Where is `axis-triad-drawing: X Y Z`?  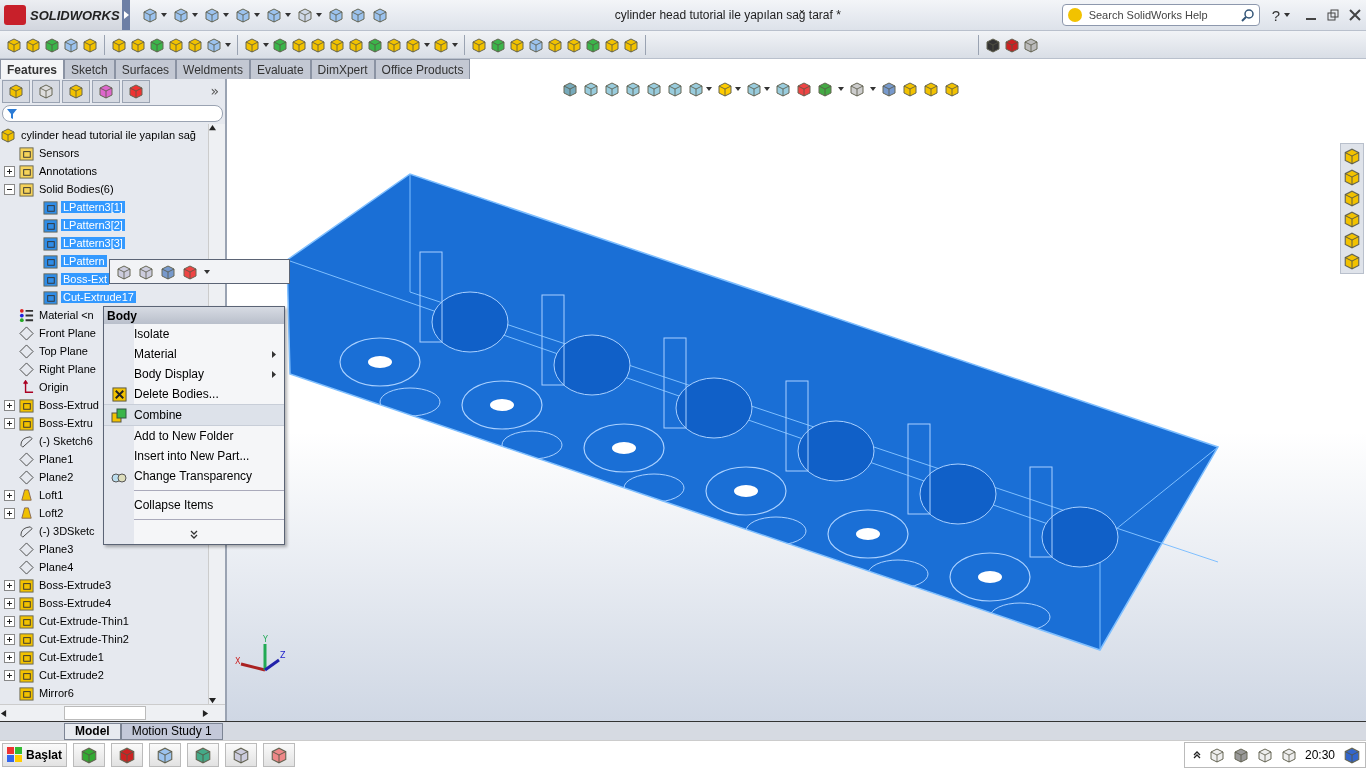
axis-triad-drawing: X Y Z is located at coordinates (261, 655).